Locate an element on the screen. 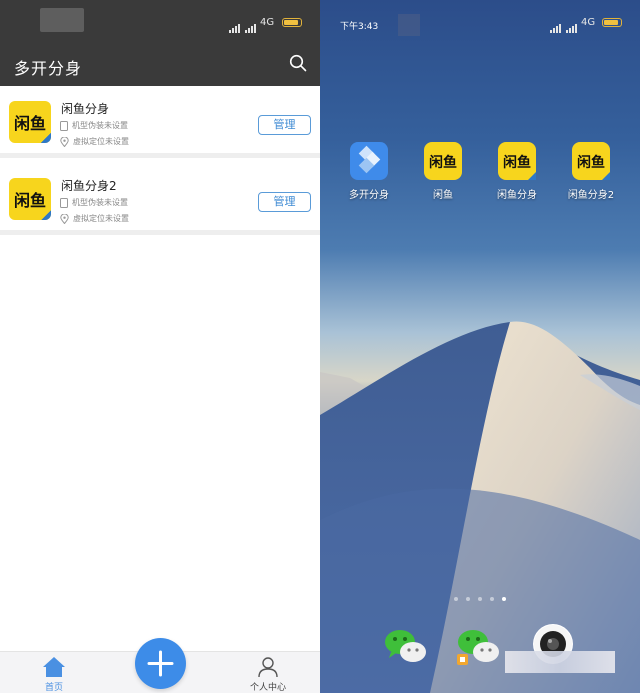  home-icon is located at coordinates (54, 667).